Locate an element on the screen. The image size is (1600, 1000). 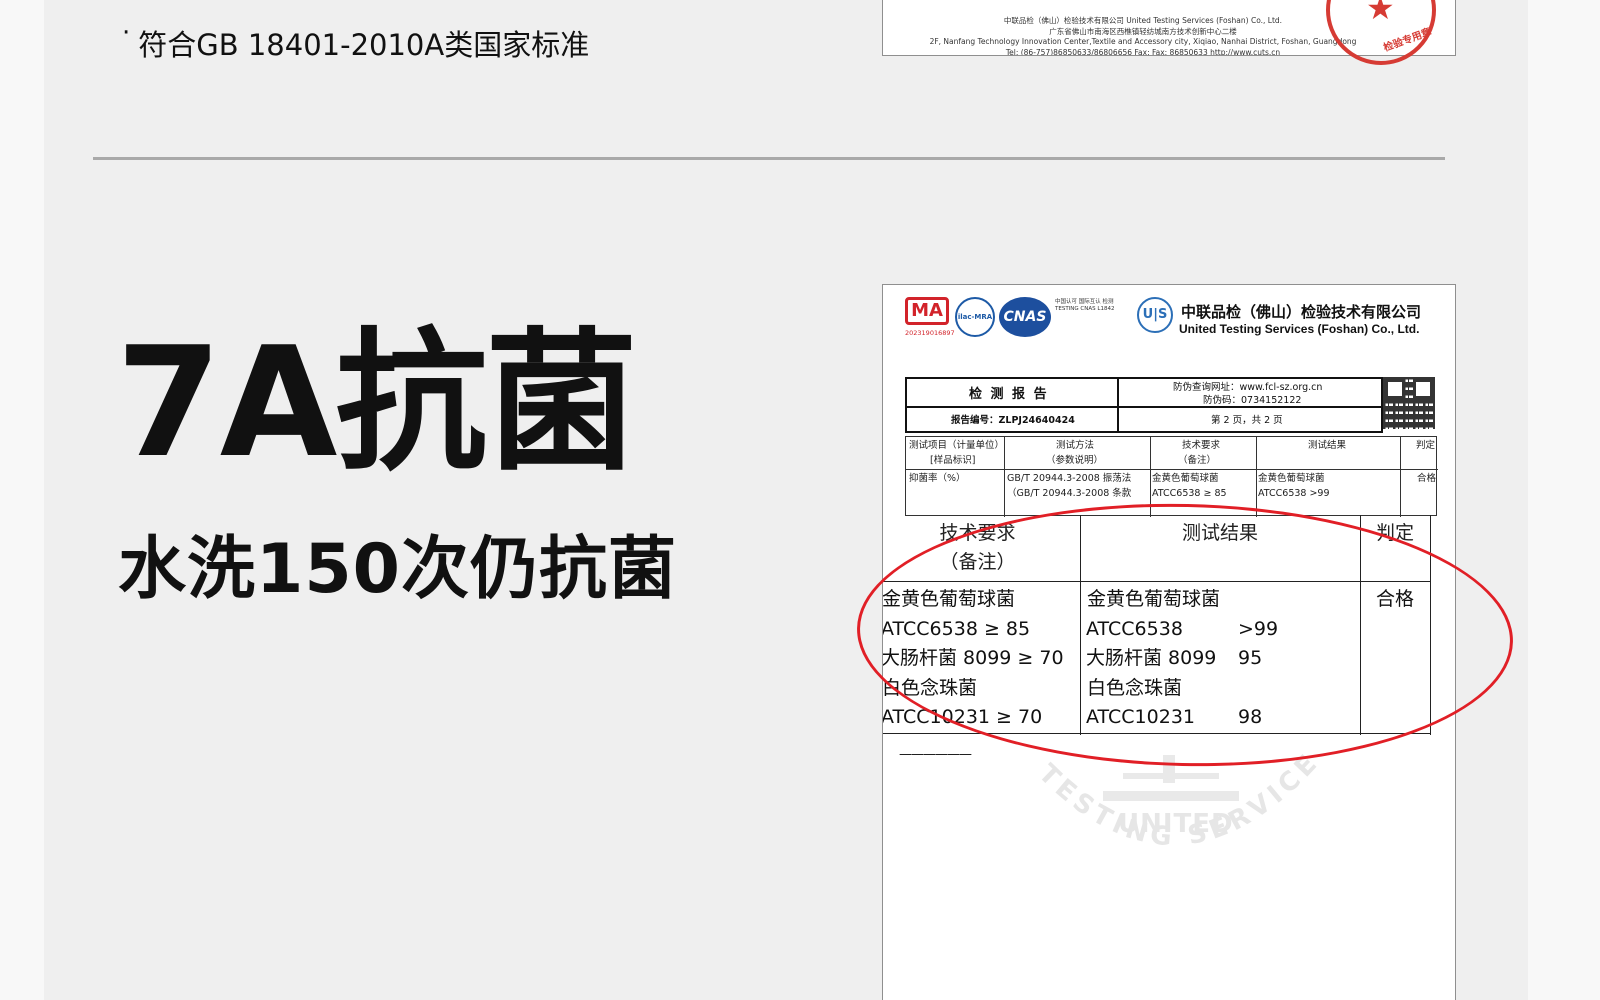
uts-watermark: UNITED TESTING SERVICES is located at coordinates (1173, 815).